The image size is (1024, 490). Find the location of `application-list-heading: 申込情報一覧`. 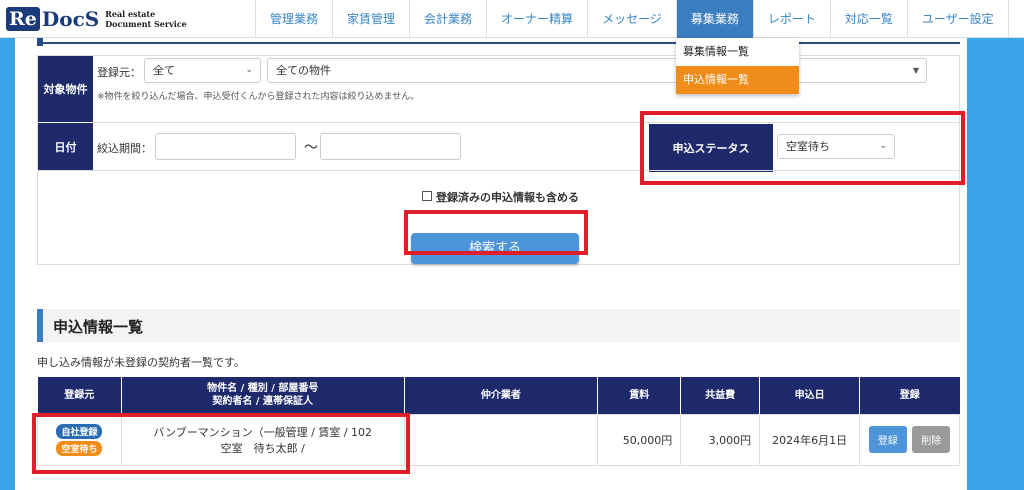

application-list-heading: 申込情報一覧 is located at coordinates (498, 325).